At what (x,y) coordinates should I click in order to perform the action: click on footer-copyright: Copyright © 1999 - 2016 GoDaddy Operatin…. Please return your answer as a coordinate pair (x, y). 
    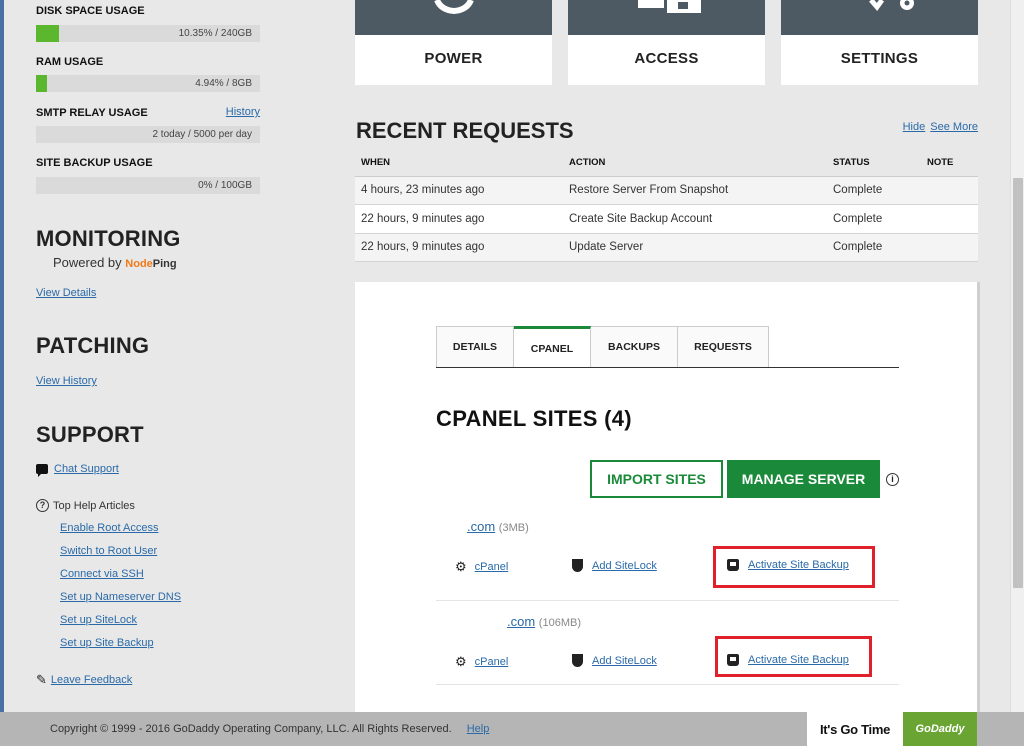
    Looking at the image, I should click on (269, 729).